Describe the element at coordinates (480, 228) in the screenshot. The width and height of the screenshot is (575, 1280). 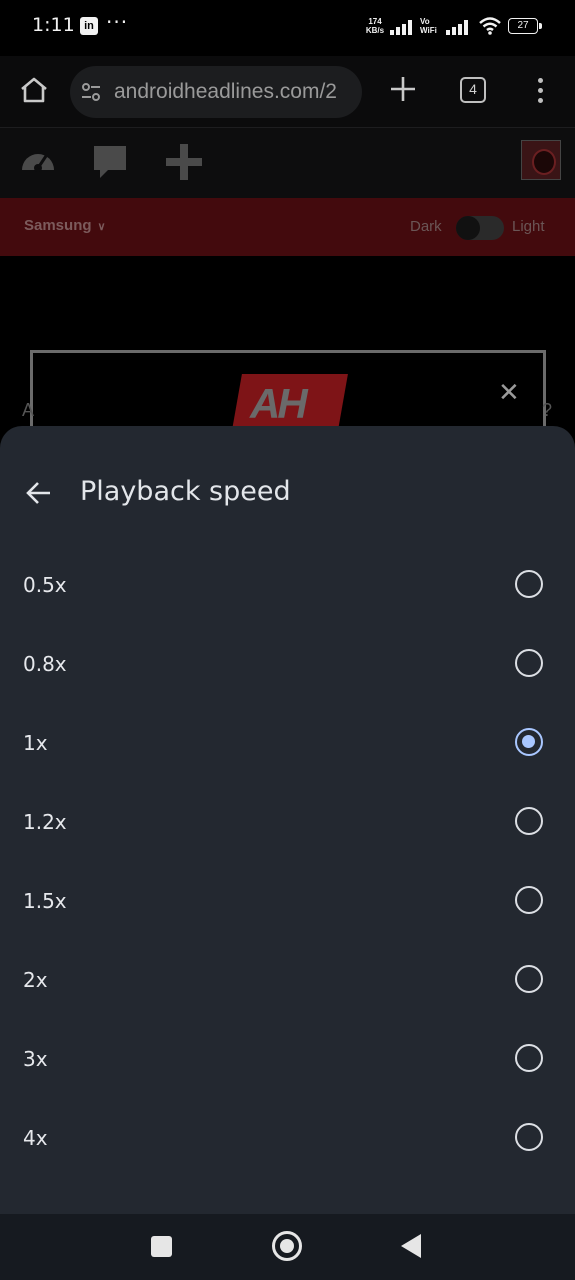
I see `theme-toggle` at that location.